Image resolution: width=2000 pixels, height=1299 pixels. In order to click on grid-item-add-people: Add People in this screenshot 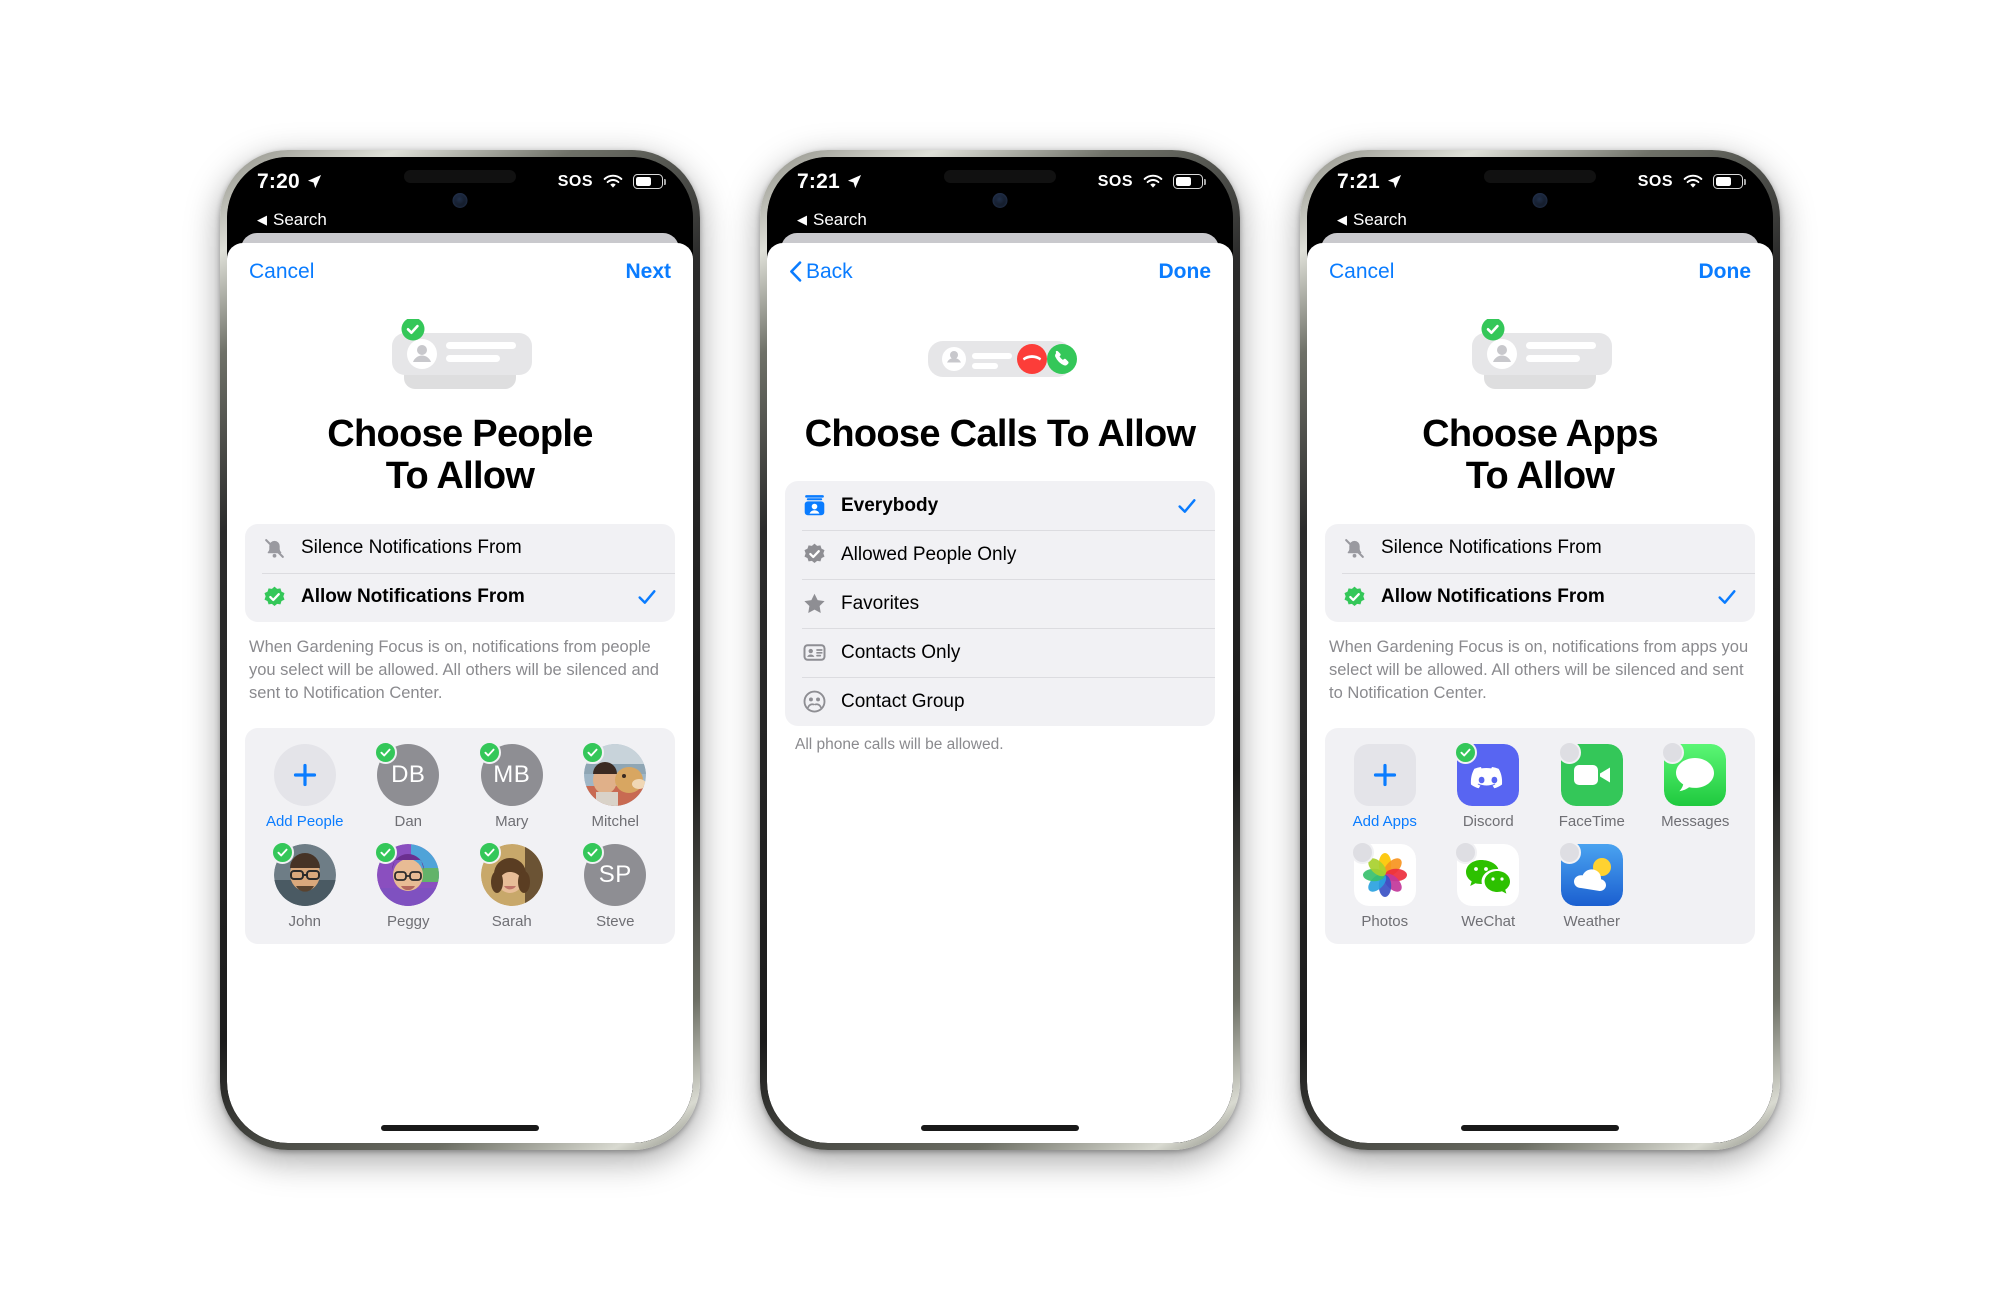, I will do `click(305, 786)`.